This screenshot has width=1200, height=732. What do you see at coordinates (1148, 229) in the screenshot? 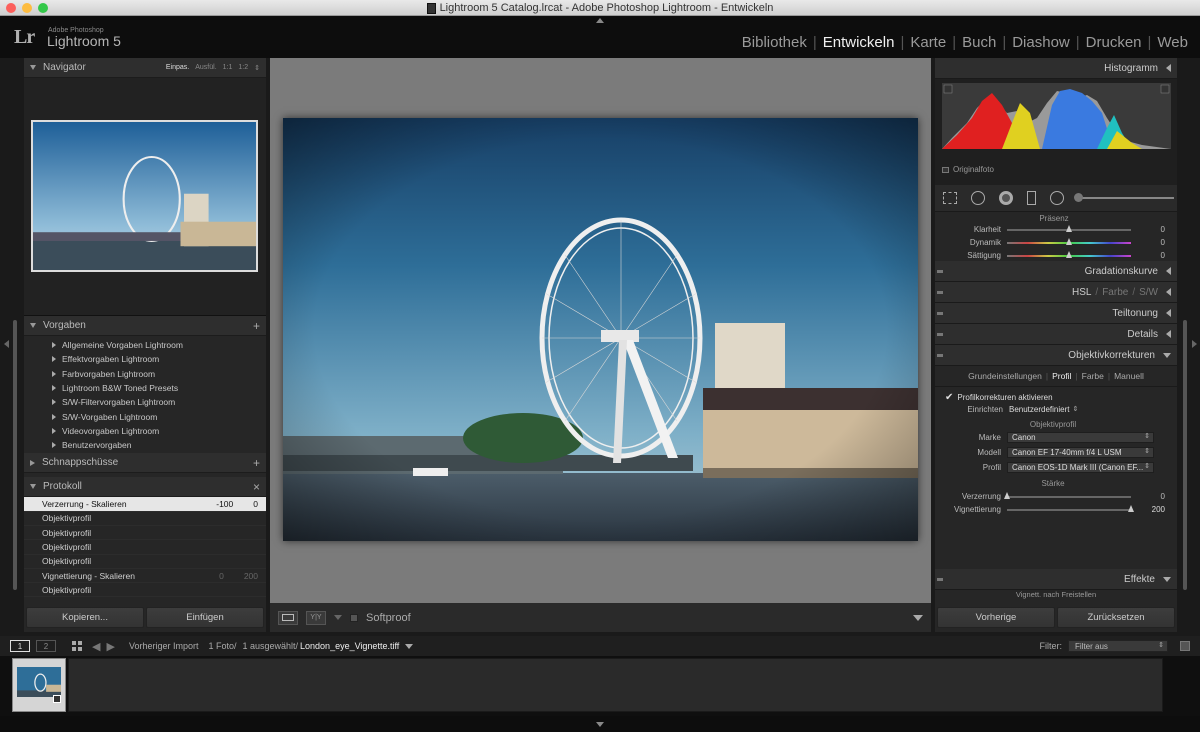
I see `clarity-value: 0` at bounding box center [1148, 229].